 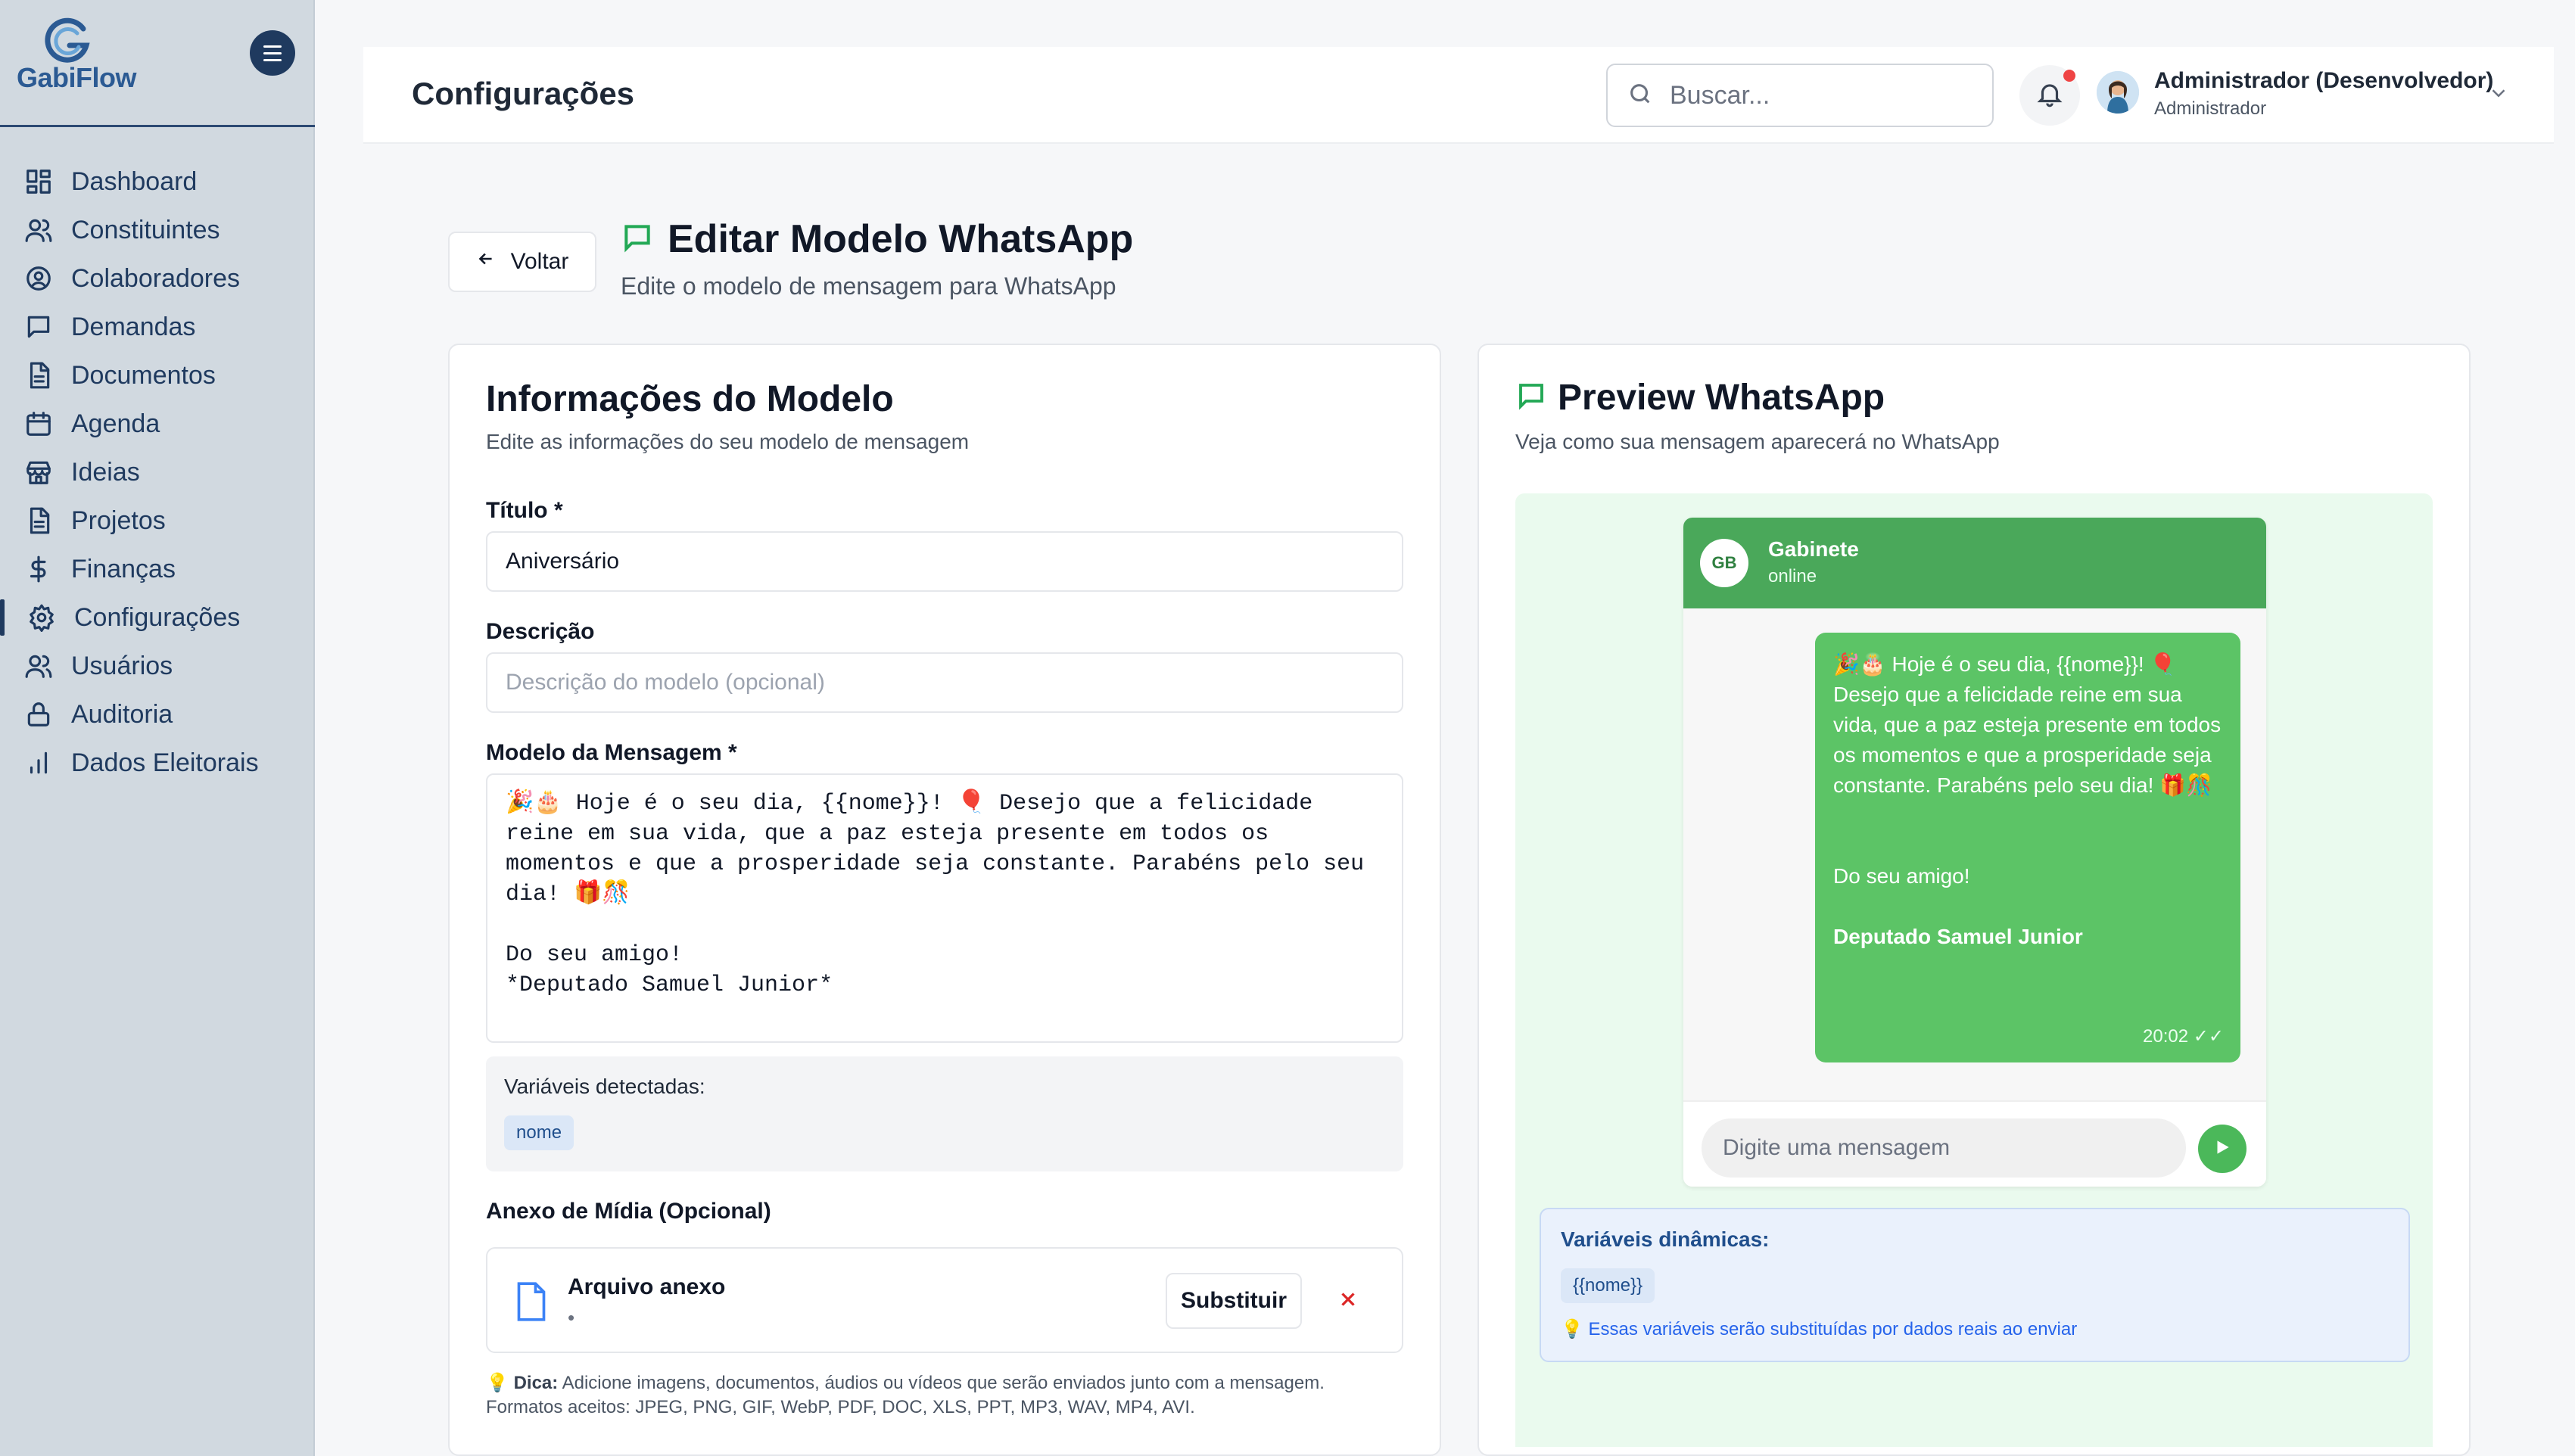 I want to click on close-icon, so click(x=1348, y=1301).